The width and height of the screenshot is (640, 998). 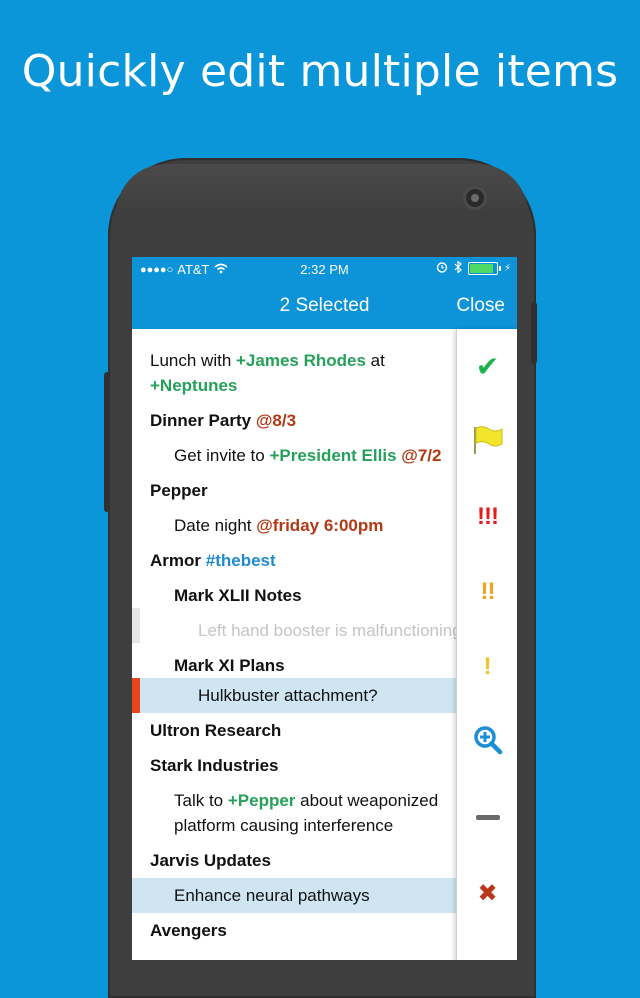 I want to click on priority-high-button: !!!, so click(x=487, y=517).